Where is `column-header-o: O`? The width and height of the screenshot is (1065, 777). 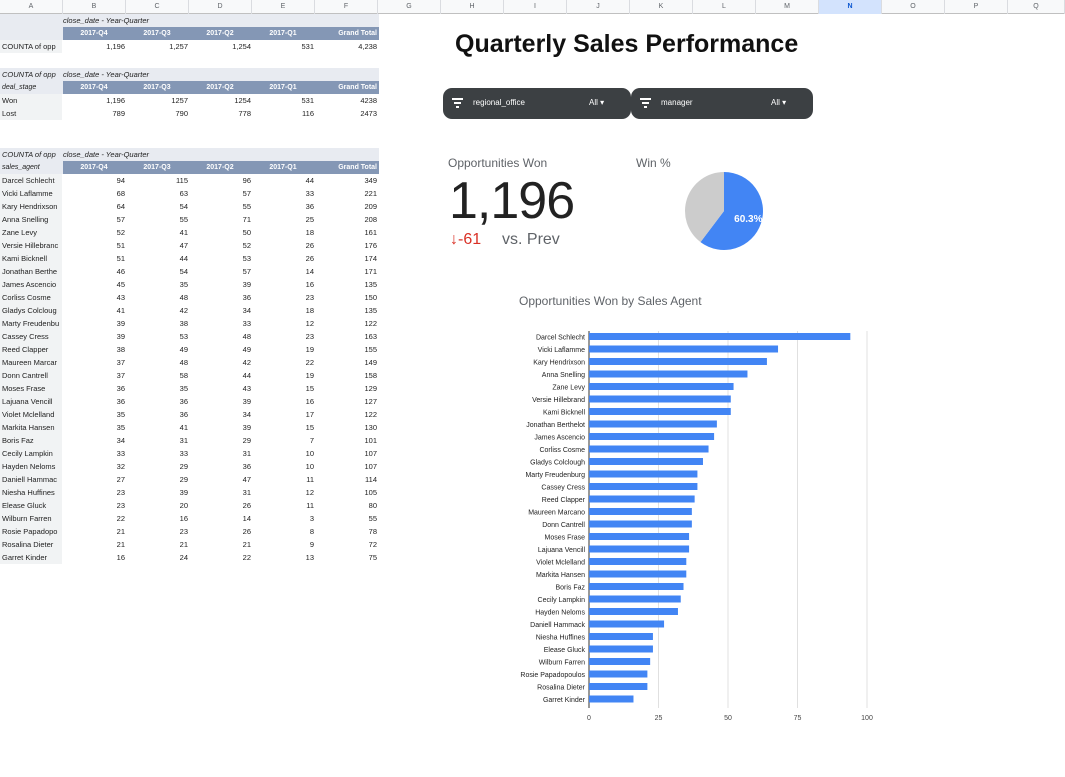
column-header-o: O is located at coordinates (913, 7).